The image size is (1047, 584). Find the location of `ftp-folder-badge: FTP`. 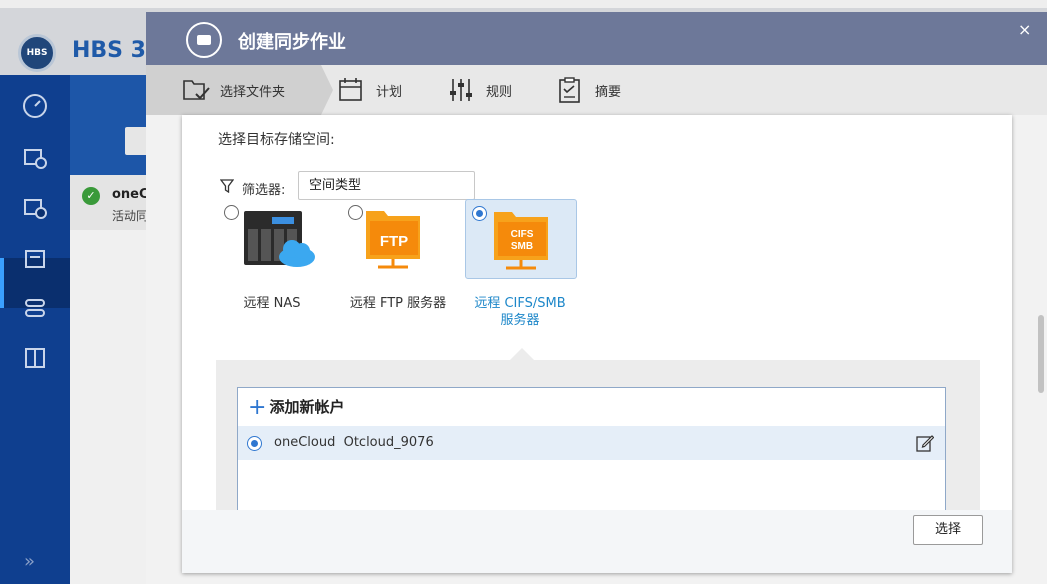

ftp-folder-badge: FTP is located at coordinates (394, 241).